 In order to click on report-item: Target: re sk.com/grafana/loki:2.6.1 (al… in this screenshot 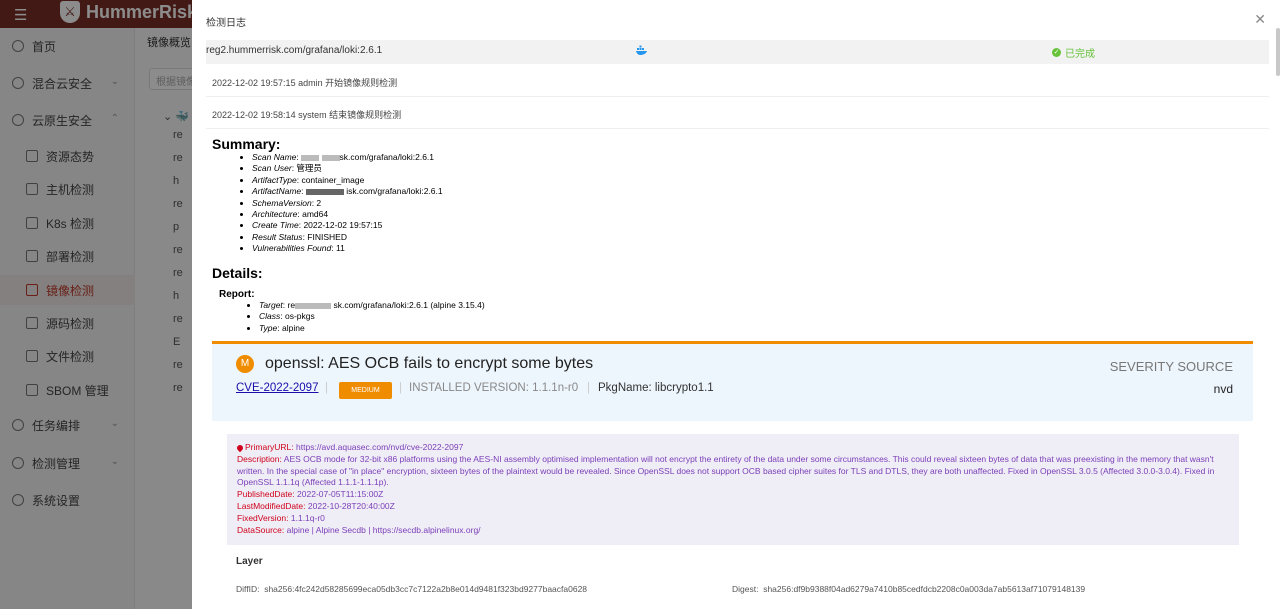, I will do `click(372, 305)`.